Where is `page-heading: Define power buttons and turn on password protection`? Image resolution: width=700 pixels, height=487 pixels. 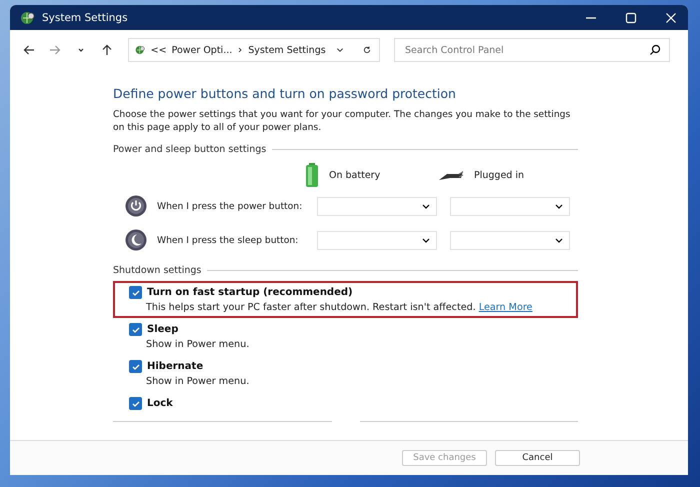 page-heading: Define power buttons and turn on password protection is located at coordinates (285, 93).